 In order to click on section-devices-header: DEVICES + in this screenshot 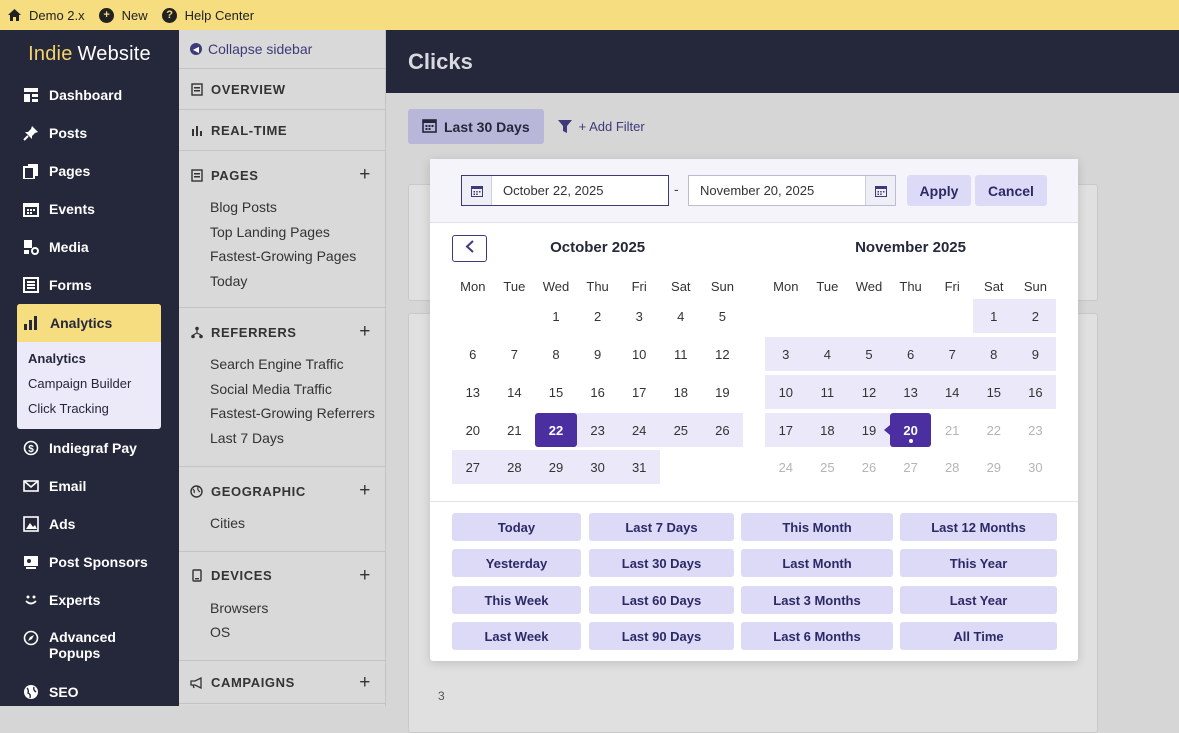, I will do `click(282, 576)`.